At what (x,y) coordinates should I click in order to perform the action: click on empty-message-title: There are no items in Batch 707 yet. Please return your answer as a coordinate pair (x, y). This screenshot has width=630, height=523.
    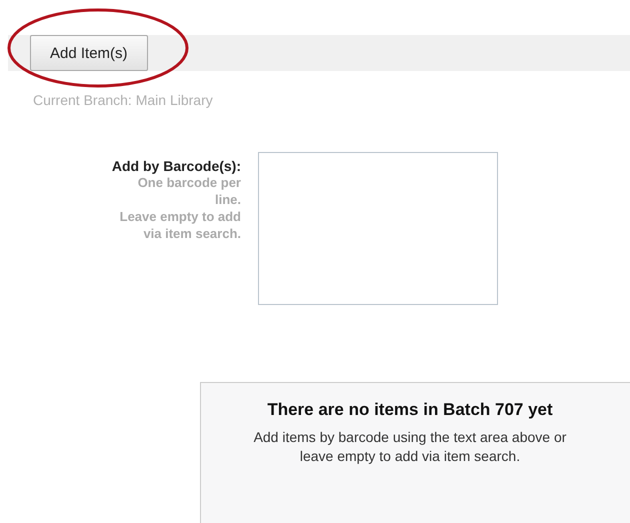
    Looking at the image, I should click on (410, 410).